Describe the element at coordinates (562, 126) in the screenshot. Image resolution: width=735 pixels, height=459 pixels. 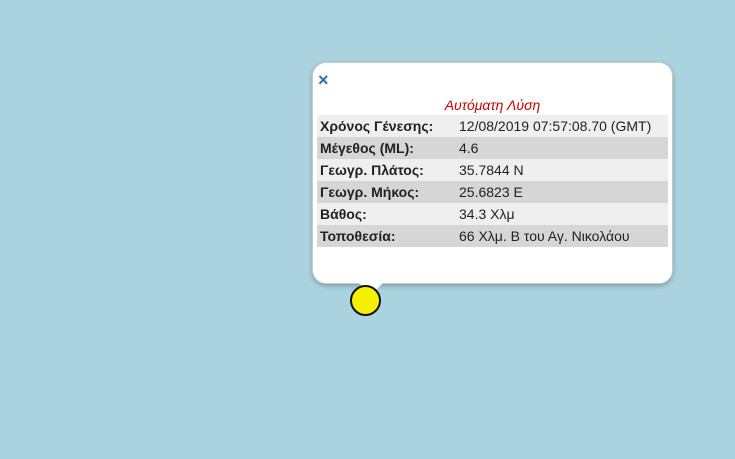
I see `origin-time-value: 12/08/2019 07:57:08.70 (GMT)` at that location.